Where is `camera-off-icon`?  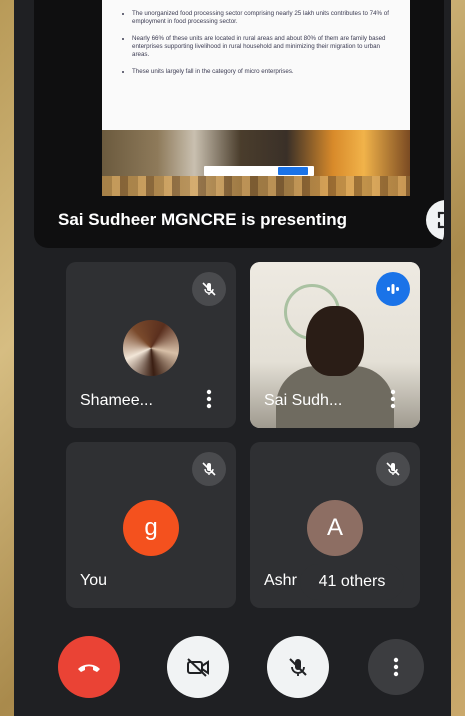
camera-off-icon is located at coordinates (198, 667).